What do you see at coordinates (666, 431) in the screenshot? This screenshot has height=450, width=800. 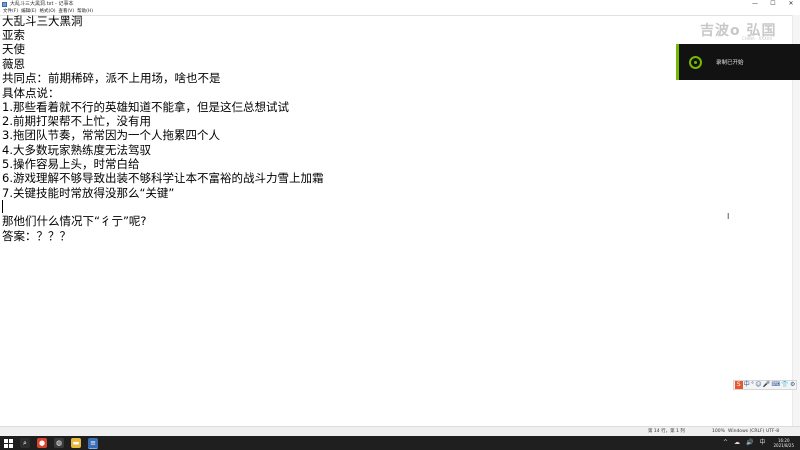 I see `cursor-position: 第 14 行，第 1 列` at bounding box center [666, 431].